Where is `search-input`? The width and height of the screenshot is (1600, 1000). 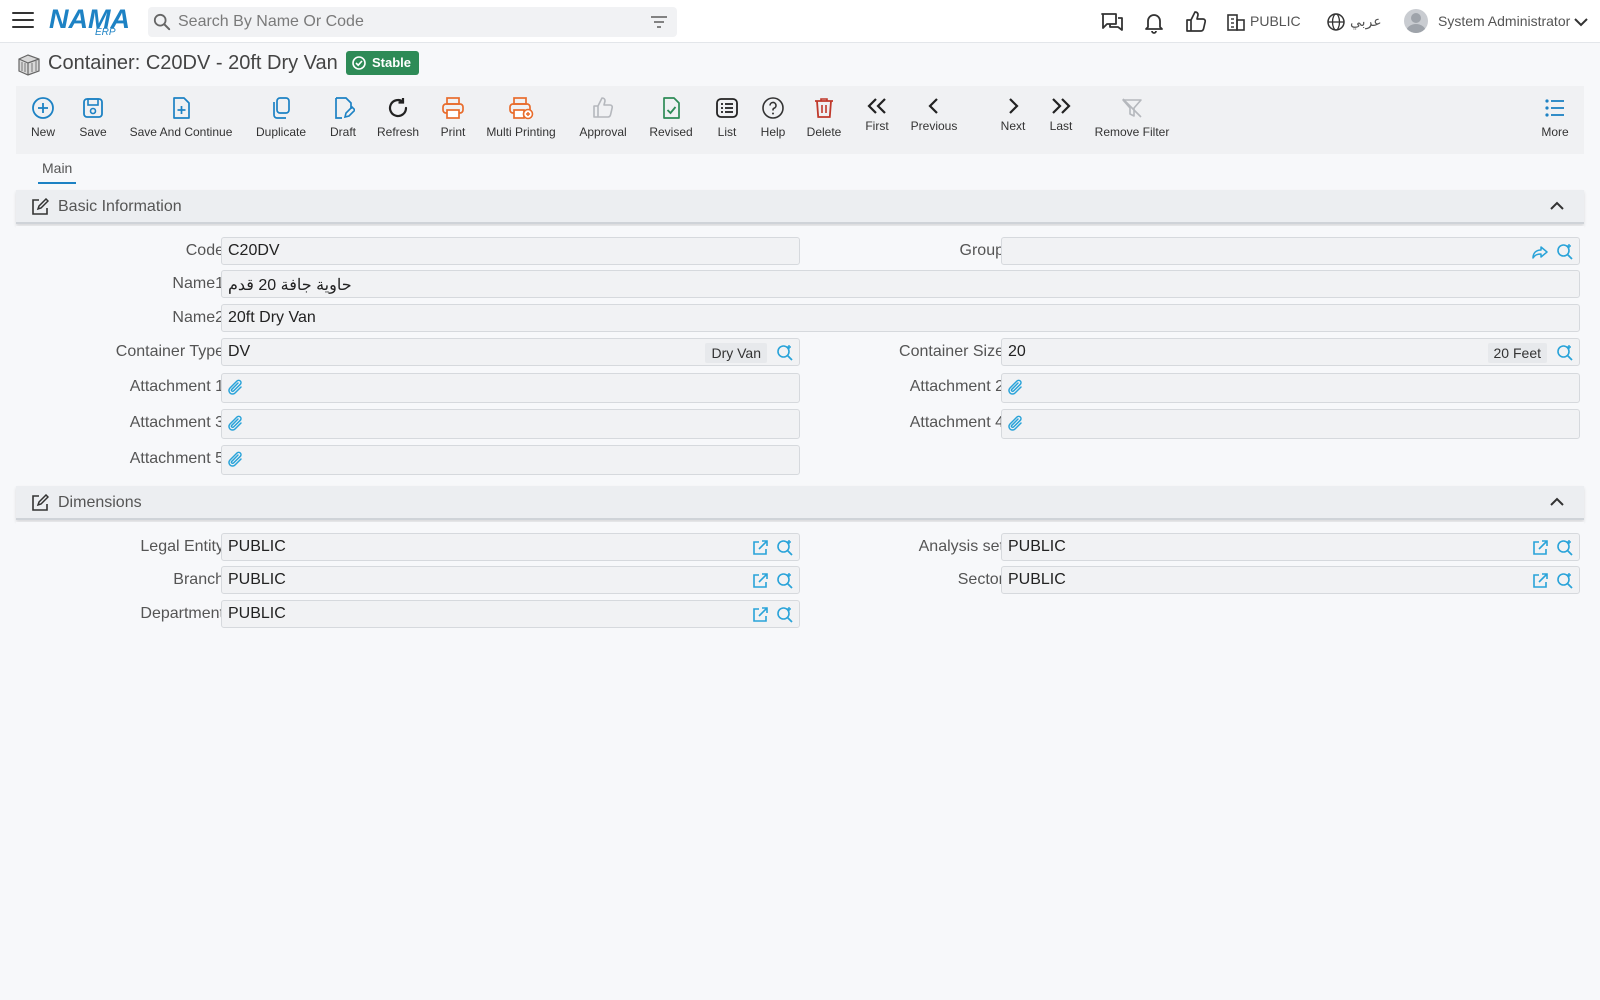
search-input is located at coordinates (408, 22).